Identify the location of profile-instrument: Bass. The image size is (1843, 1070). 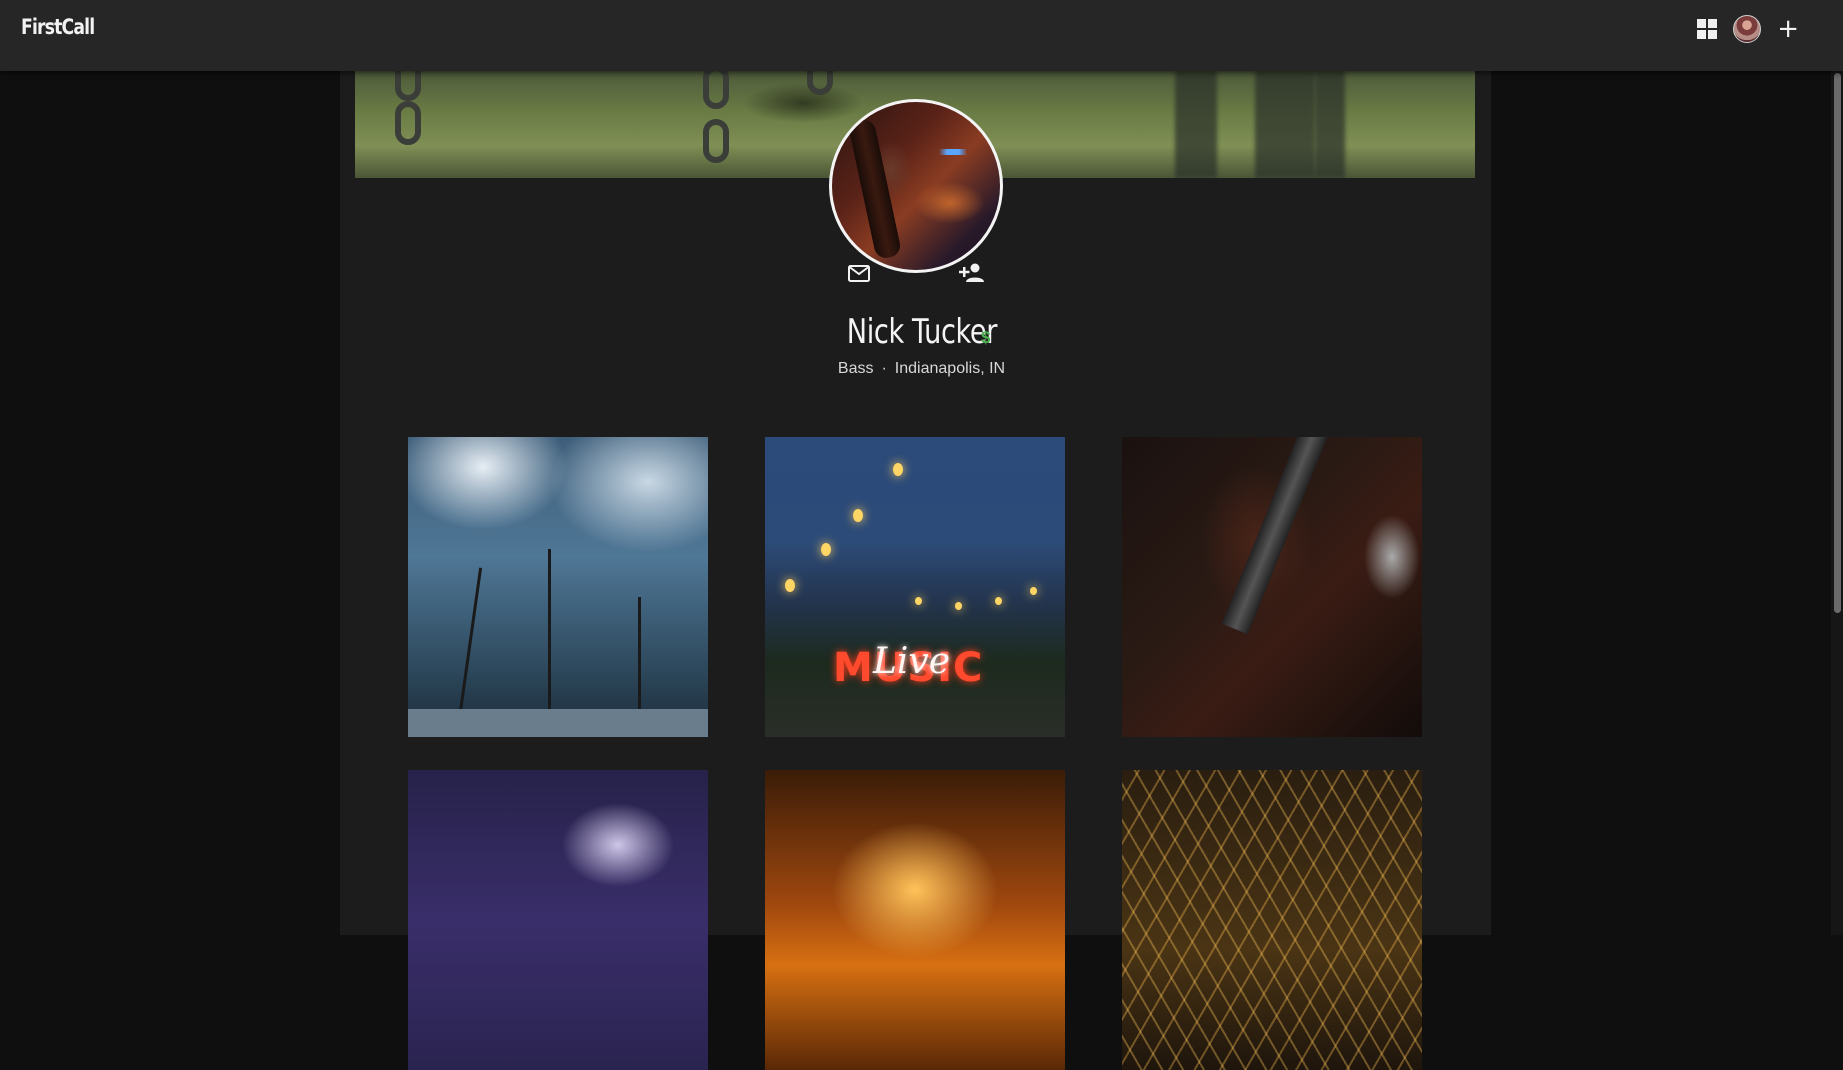
(855, 368).